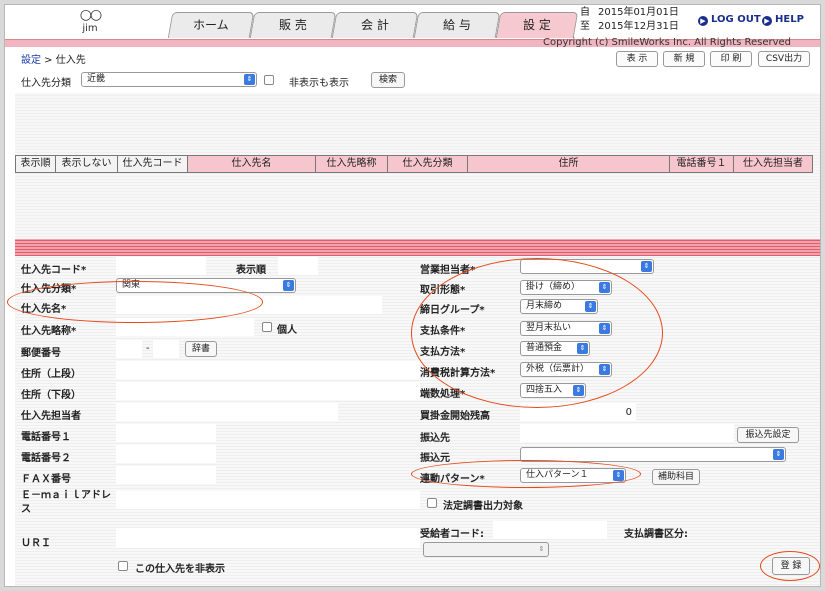  What do you see at coordinates (135, 302) in the screenshot?
I see `annotation-ellipse-name` at bounding box center [135, 302].